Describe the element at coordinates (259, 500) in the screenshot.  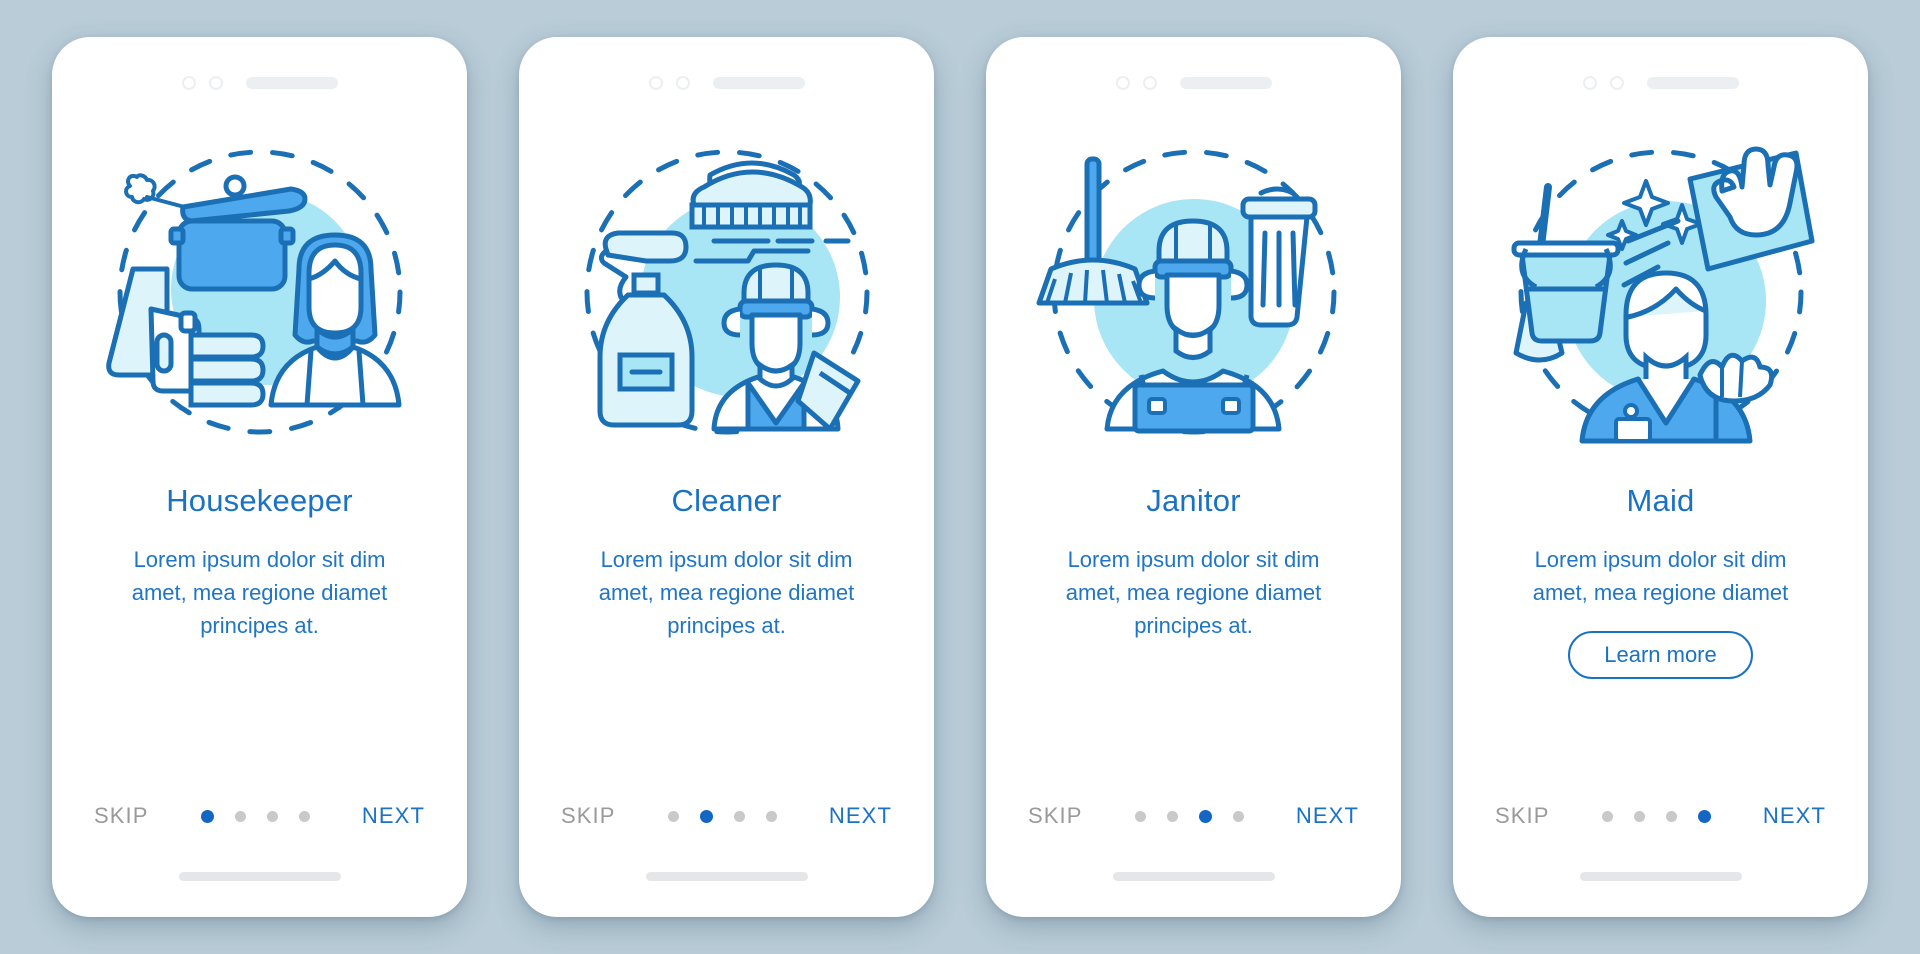
I see `screen-title: Housekeeper` at that location.